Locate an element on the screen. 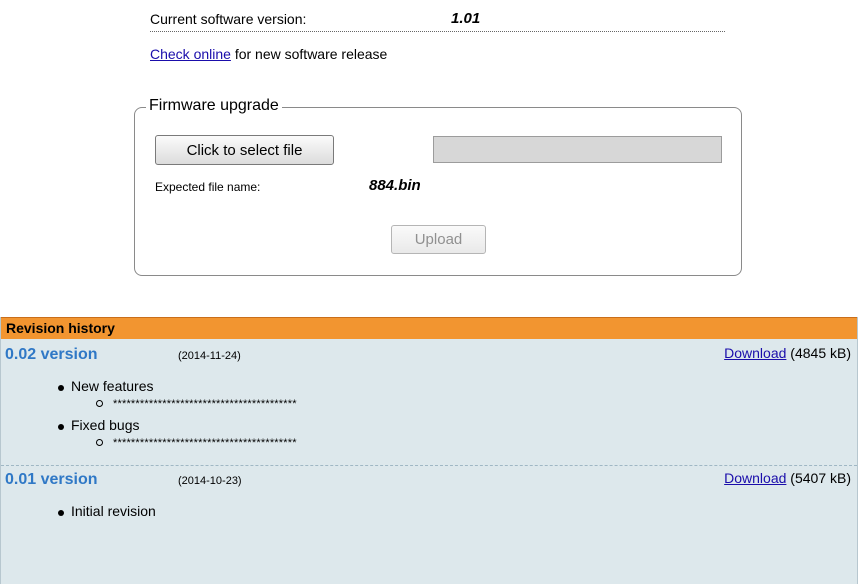  download-size: (5407 kB) is located at coordinates (818, 478).